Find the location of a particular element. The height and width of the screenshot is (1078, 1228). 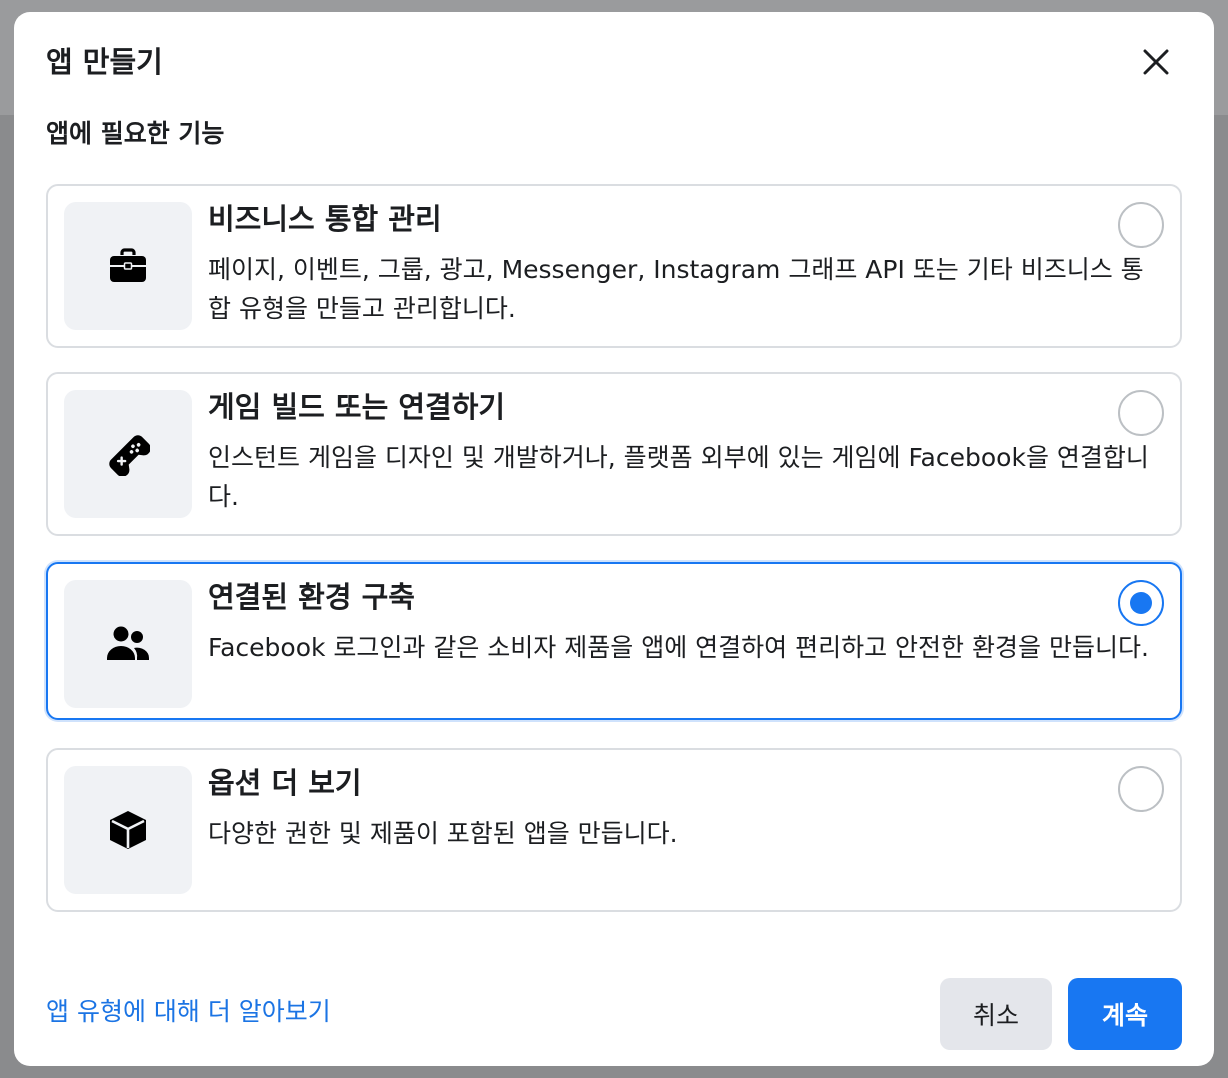

option-title: 비즈니스 통합 관리 is located at coordinates (325, 219).